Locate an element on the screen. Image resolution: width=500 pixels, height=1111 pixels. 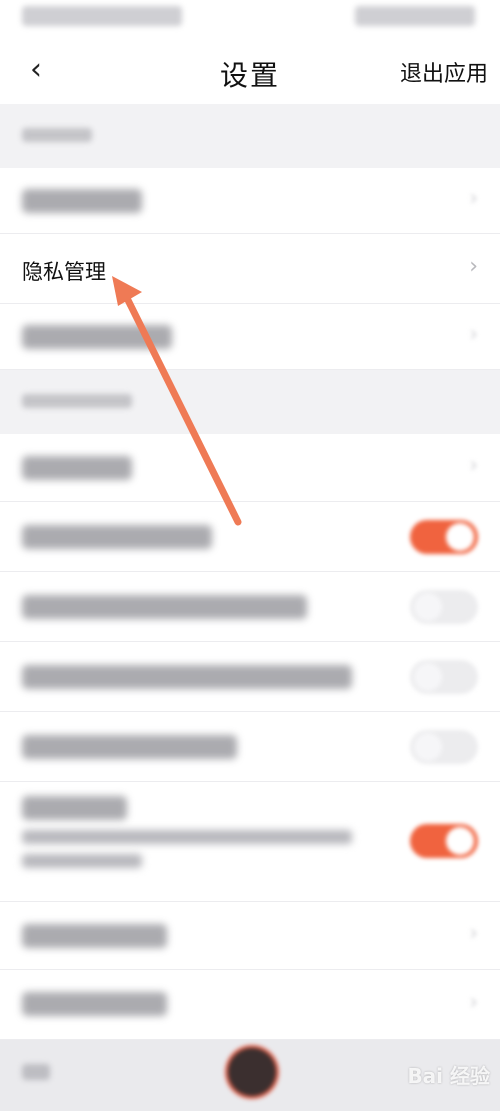
annotation-arrow-shaft is located at coordinates (181, 407).